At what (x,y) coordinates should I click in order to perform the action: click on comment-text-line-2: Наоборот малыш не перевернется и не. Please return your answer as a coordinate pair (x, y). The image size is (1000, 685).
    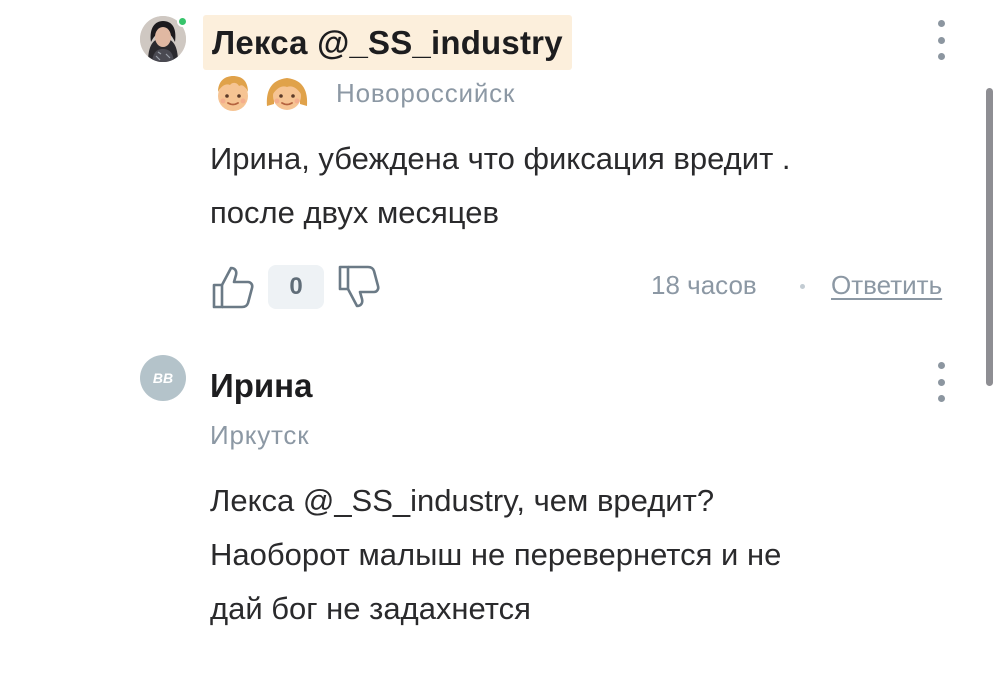
    Looking at the image, I should click on (496, 554).